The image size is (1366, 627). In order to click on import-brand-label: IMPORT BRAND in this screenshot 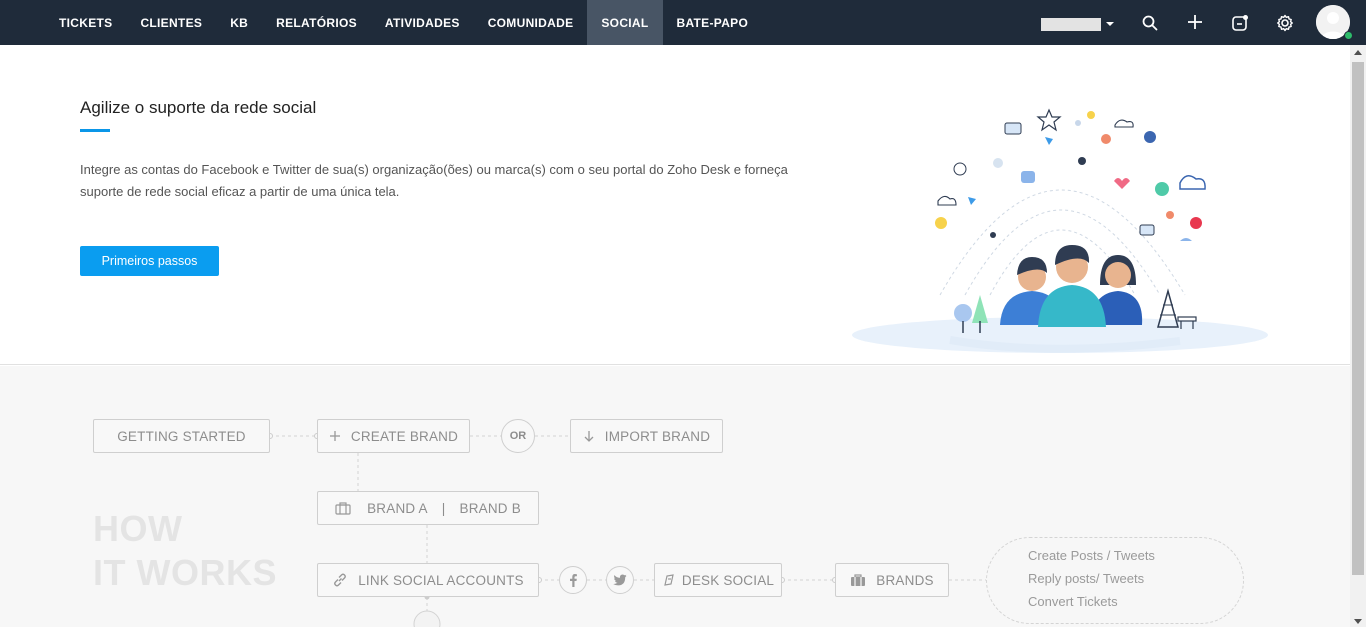, I will do `click(657, 436)`.